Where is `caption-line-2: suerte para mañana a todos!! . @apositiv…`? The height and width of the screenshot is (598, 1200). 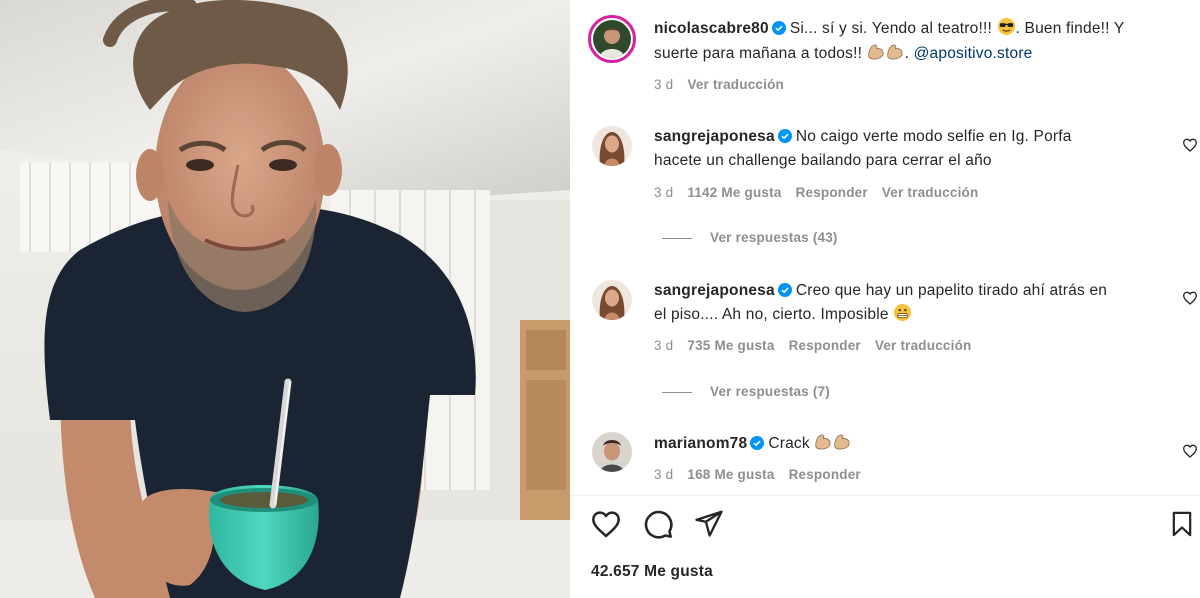
caption-line-2: suerte para mañana a todos!! . @apositiv… is located at coordinates (843, 54).